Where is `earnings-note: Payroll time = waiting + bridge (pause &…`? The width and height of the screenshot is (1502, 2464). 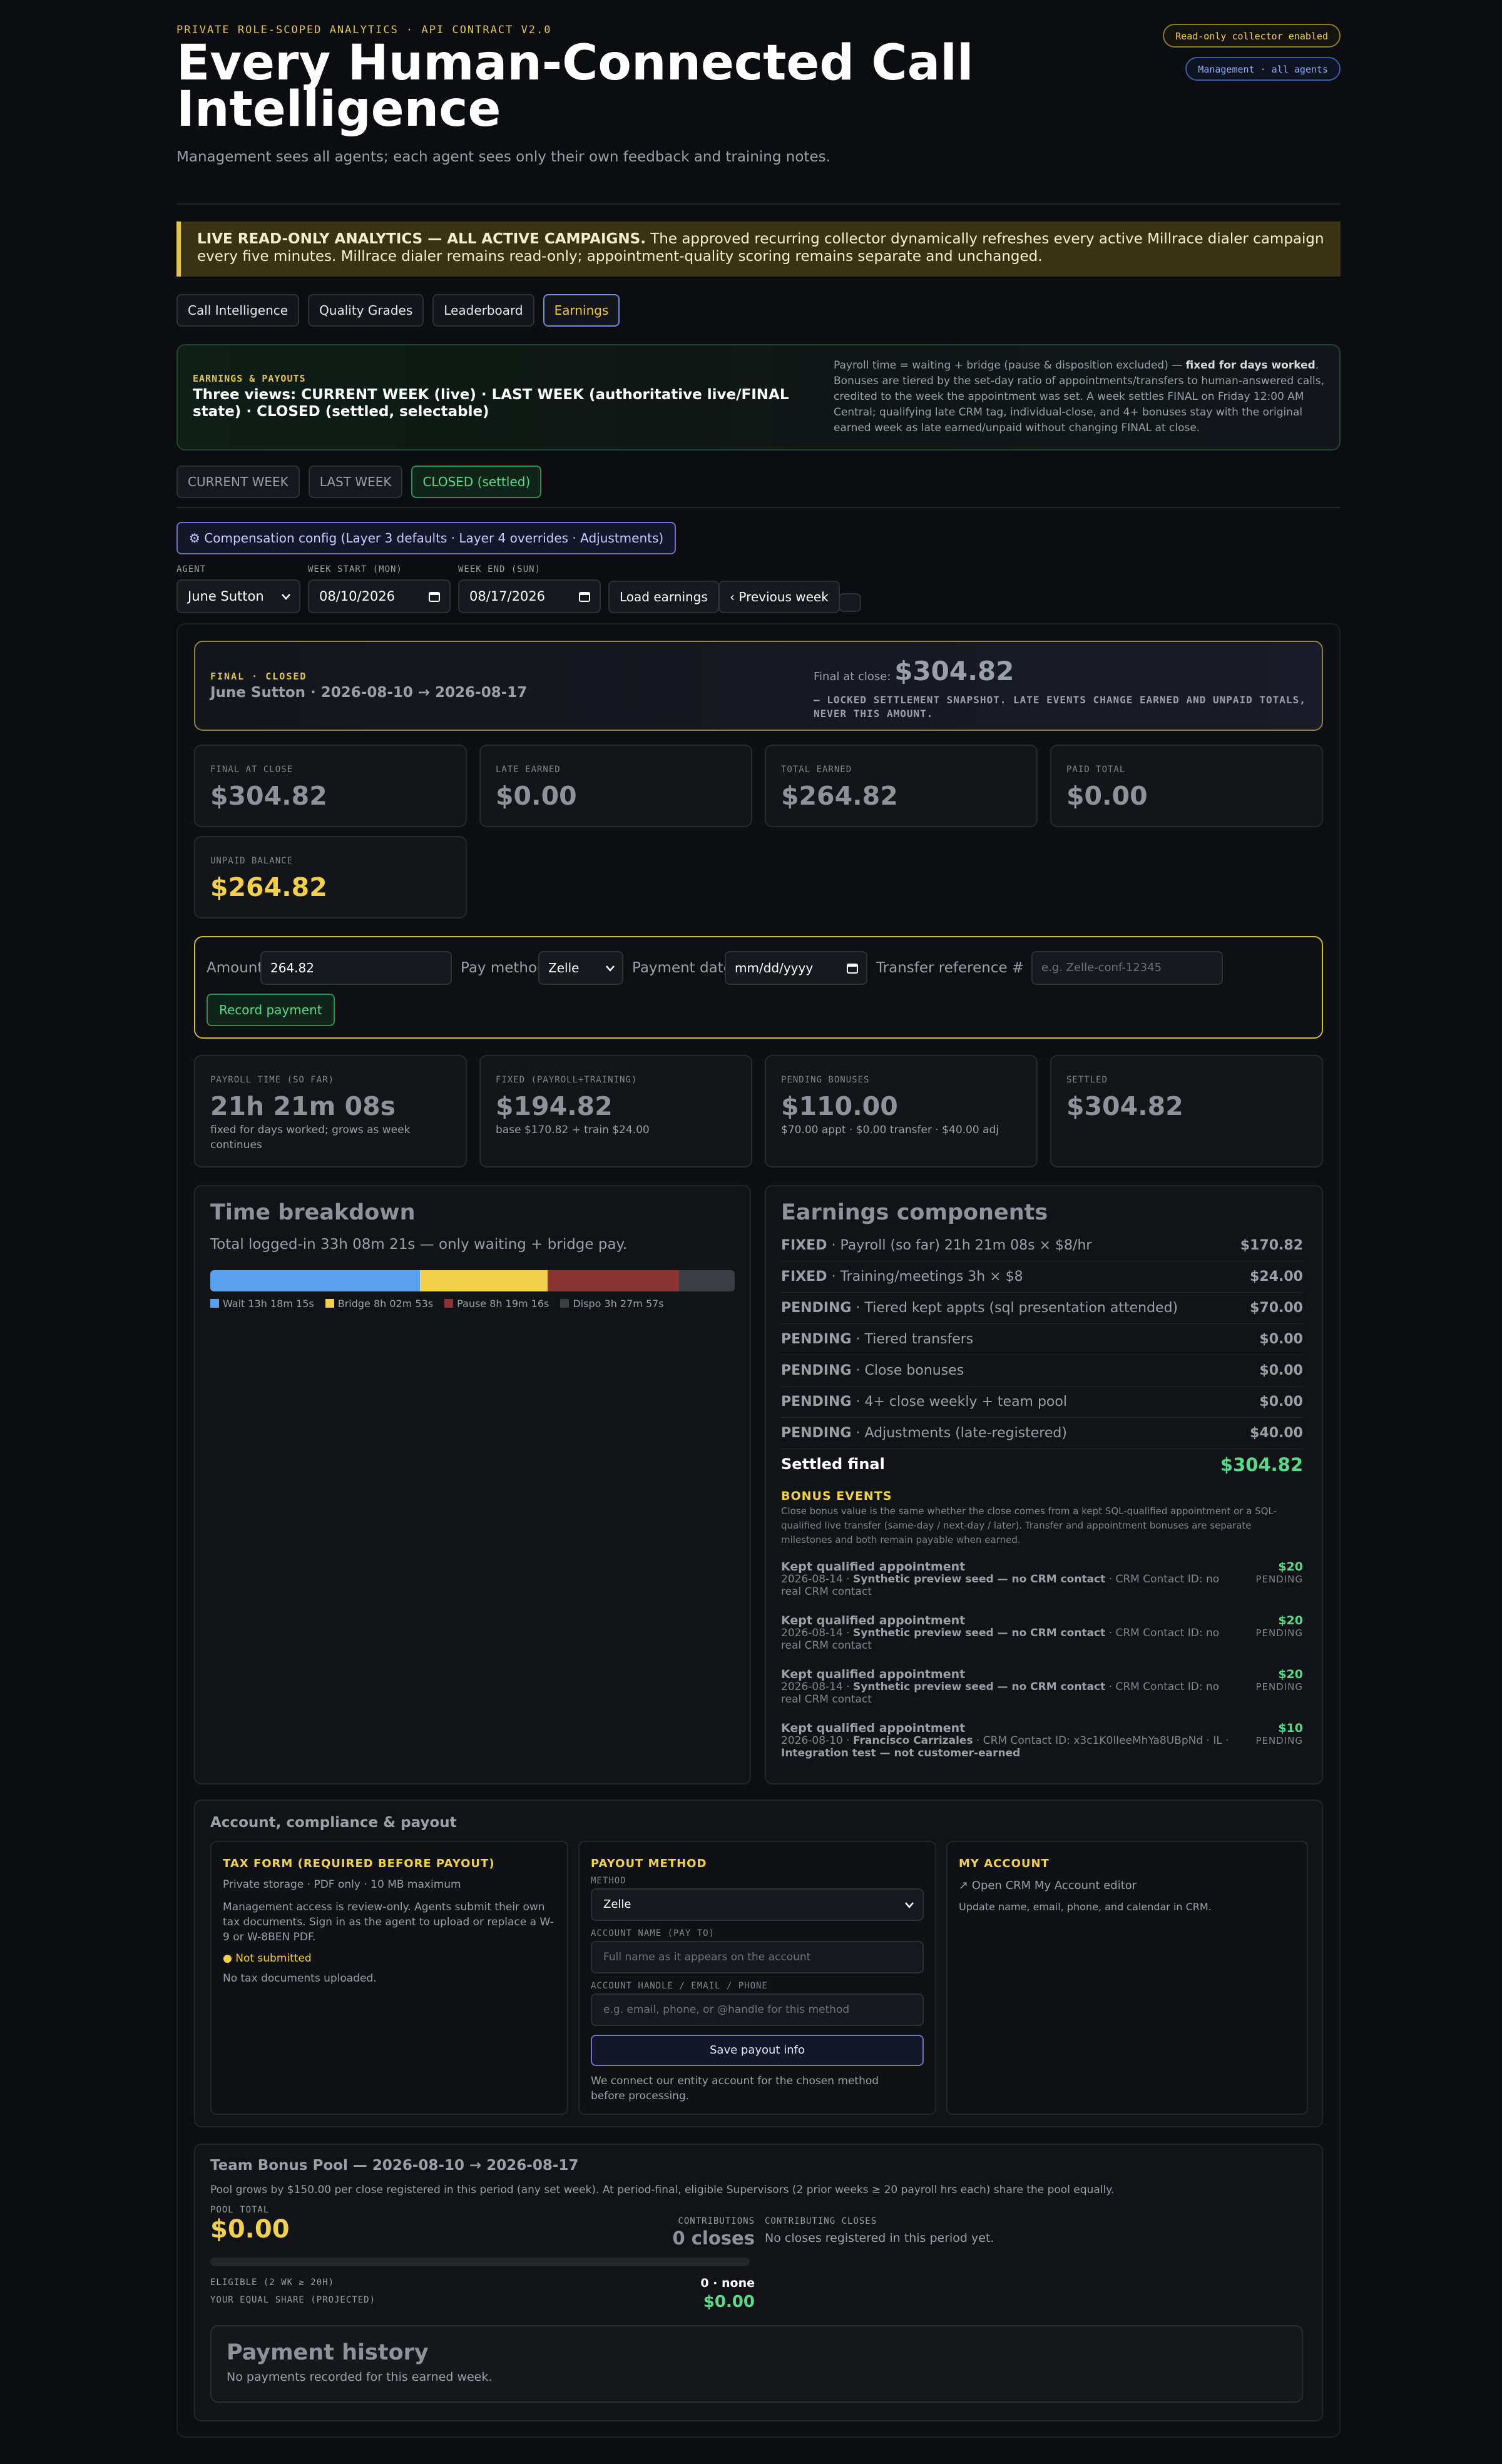
earnings-note: Payroll time = waiting + bridge (pause &… is located at coordinates (1081, 397).